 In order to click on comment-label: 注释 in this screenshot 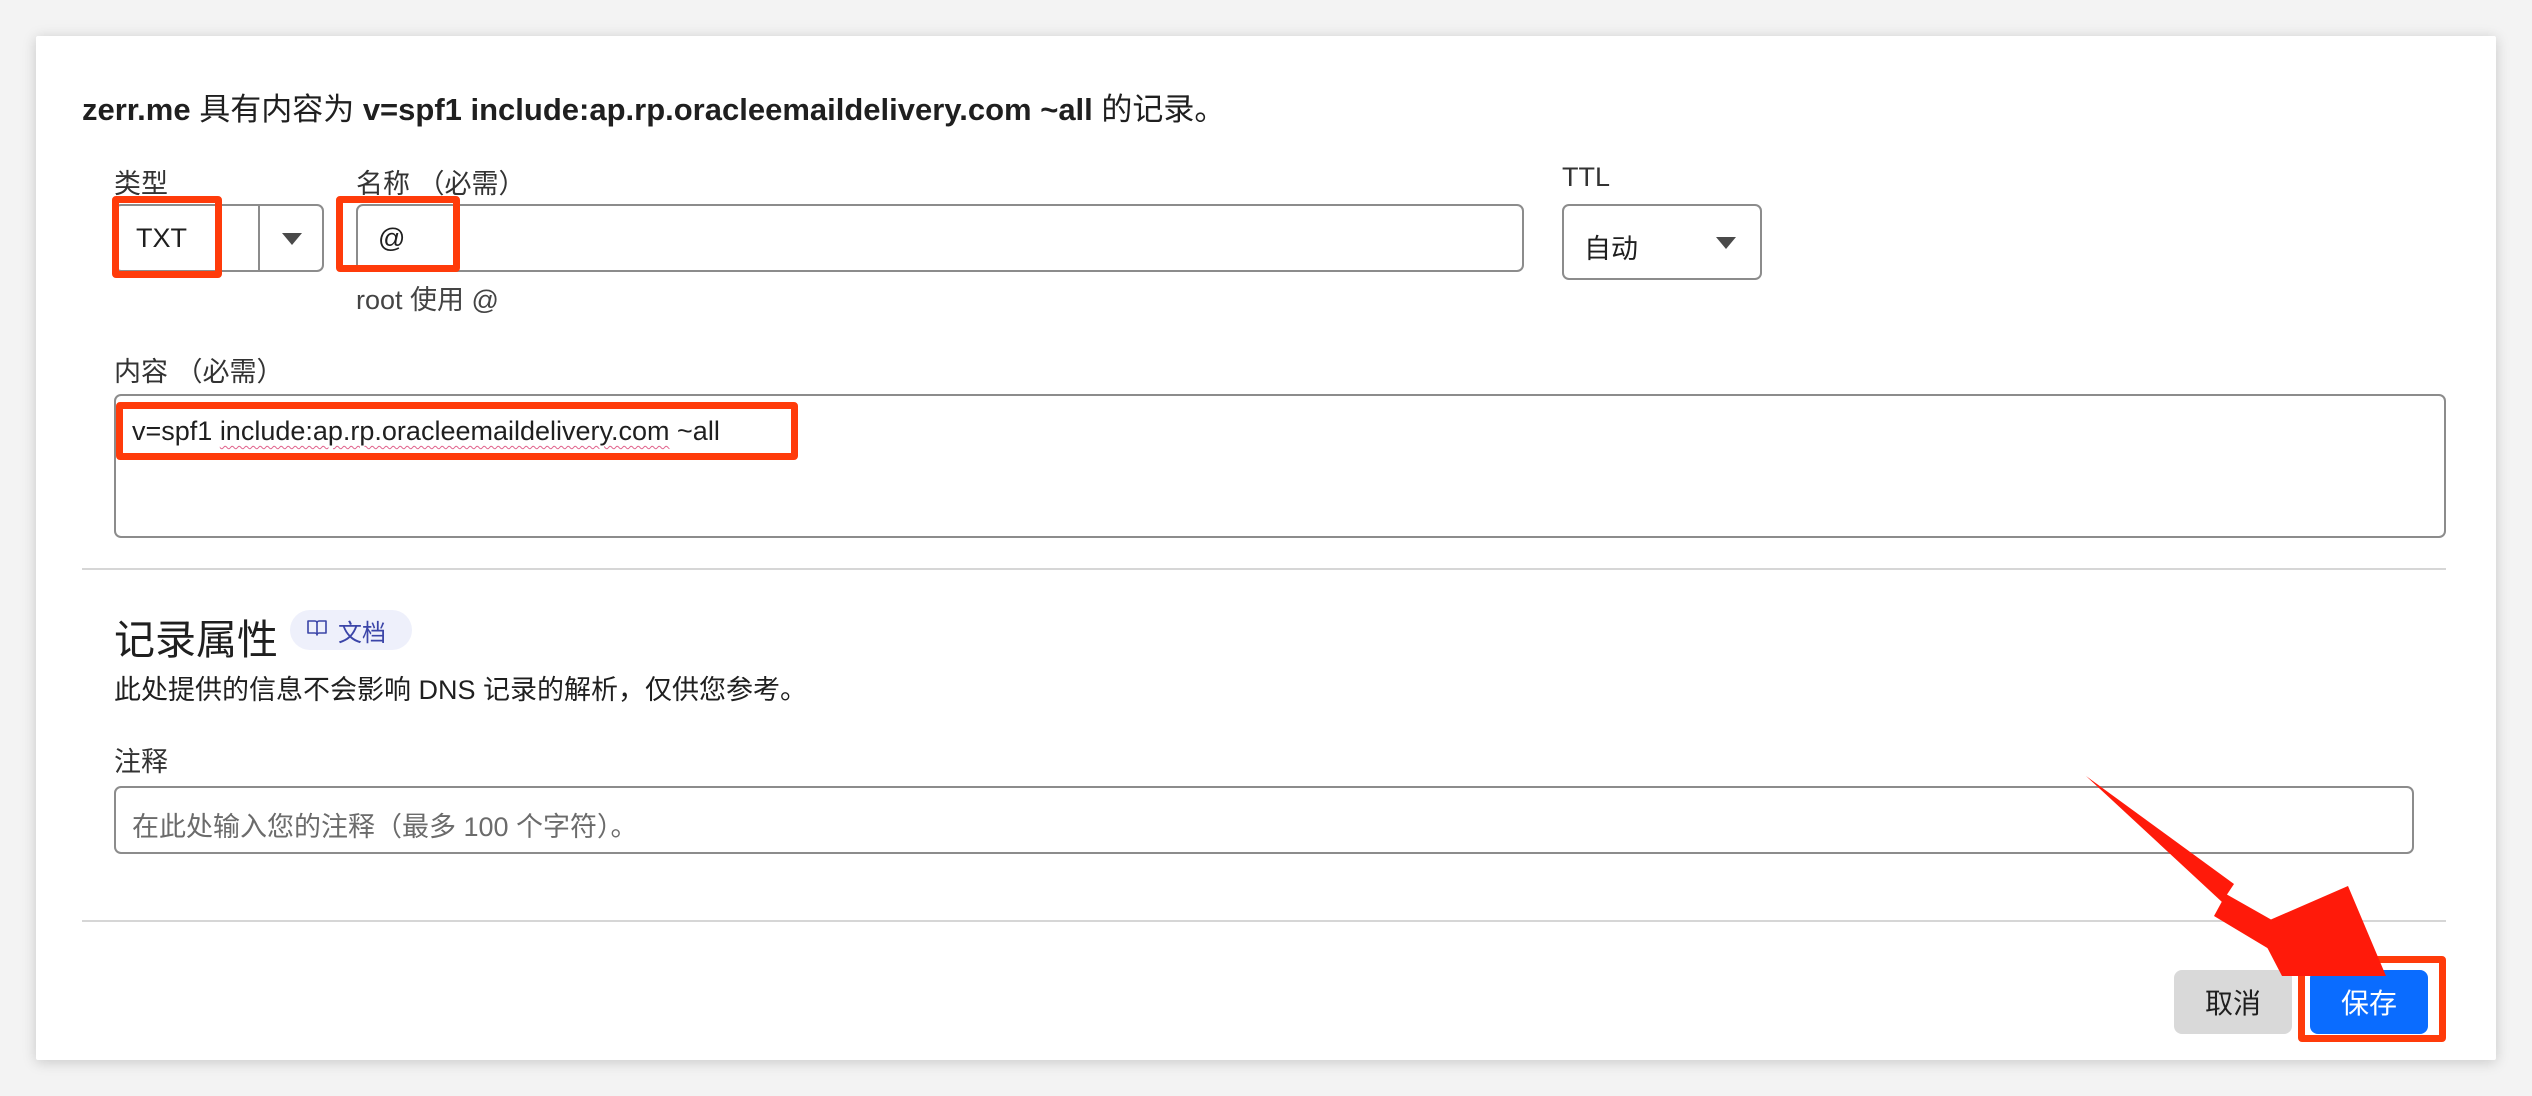, I will do `click(141, 762)`.